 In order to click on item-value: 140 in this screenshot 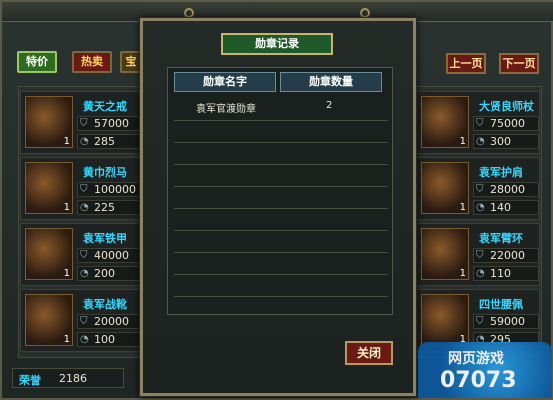, I will do `click(500, 207)`.